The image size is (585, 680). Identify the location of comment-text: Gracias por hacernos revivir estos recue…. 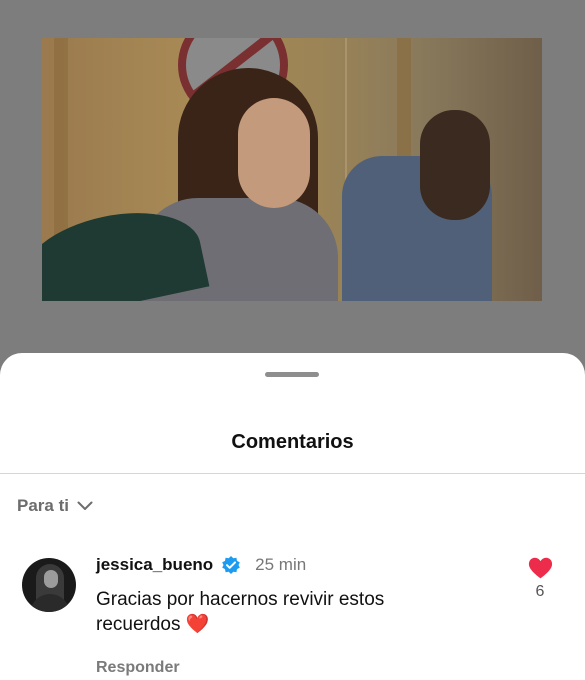
(266, 612).